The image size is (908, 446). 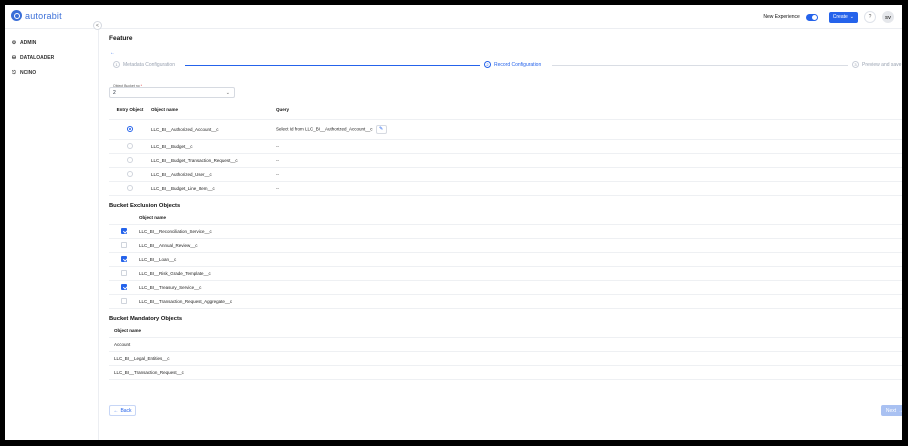 I want to click on table-row: LLC_BI__Transaction_Request__c, so click(x=505, y=372).